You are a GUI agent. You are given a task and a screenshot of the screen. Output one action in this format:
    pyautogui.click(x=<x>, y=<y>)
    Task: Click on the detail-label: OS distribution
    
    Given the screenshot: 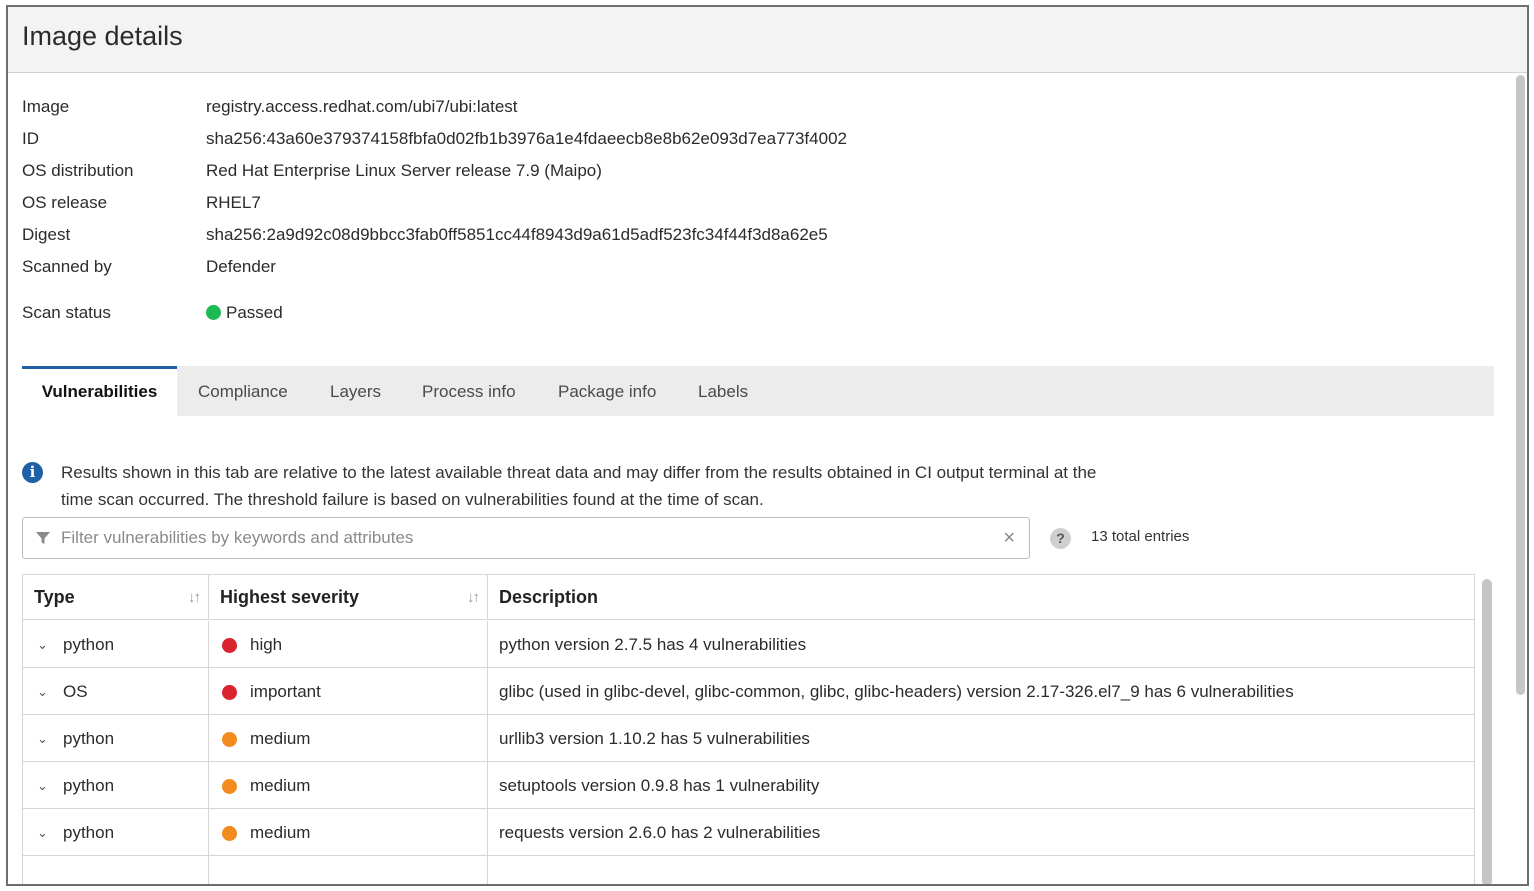 What is the action you would take?
    pyautogui.click(x=78, y=170)
    